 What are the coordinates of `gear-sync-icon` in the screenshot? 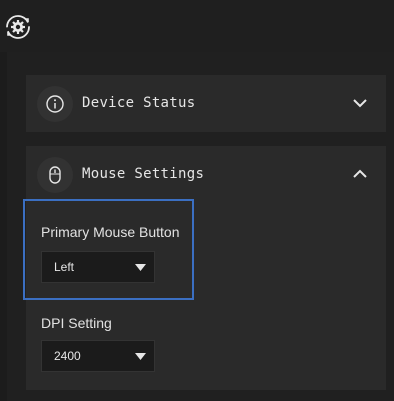 It's located at (18, 27).